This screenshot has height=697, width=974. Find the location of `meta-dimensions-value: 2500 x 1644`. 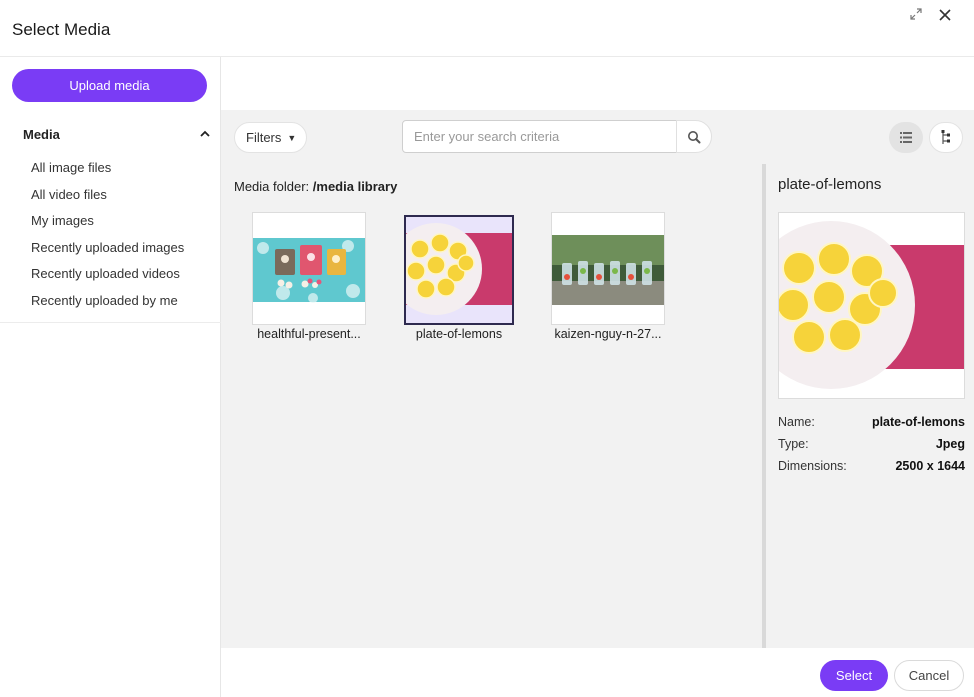

meta-dimensions-value: 2500 x 1644 is located at coordinates (930, 466).